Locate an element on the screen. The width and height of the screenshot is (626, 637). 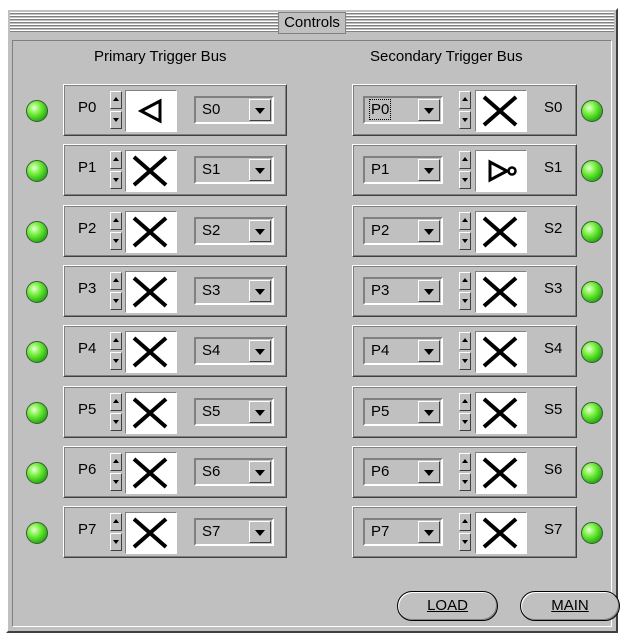
source-select: P0 is located at coordinates (403, 110).